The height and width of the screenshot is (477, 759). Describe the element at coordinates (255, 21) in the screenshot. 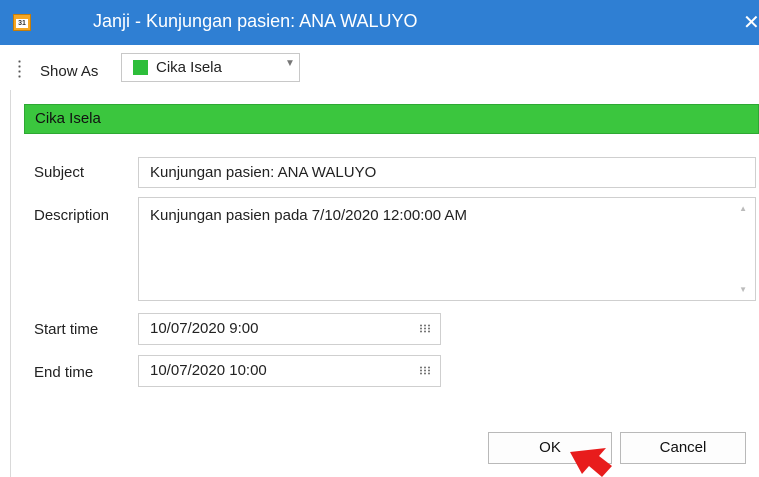

I see `window-title: Janji - Kunjungan pasien: ANA WALUYO` at that location.